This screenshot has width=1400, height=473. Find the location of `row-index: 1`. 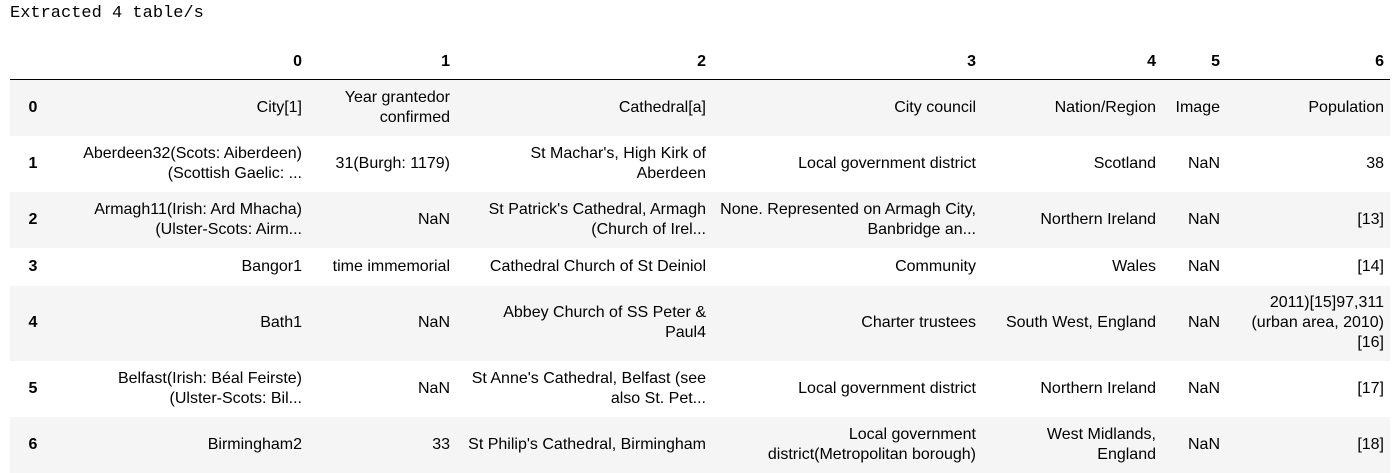

row-index: 1 is located at coordinates (33, 163).